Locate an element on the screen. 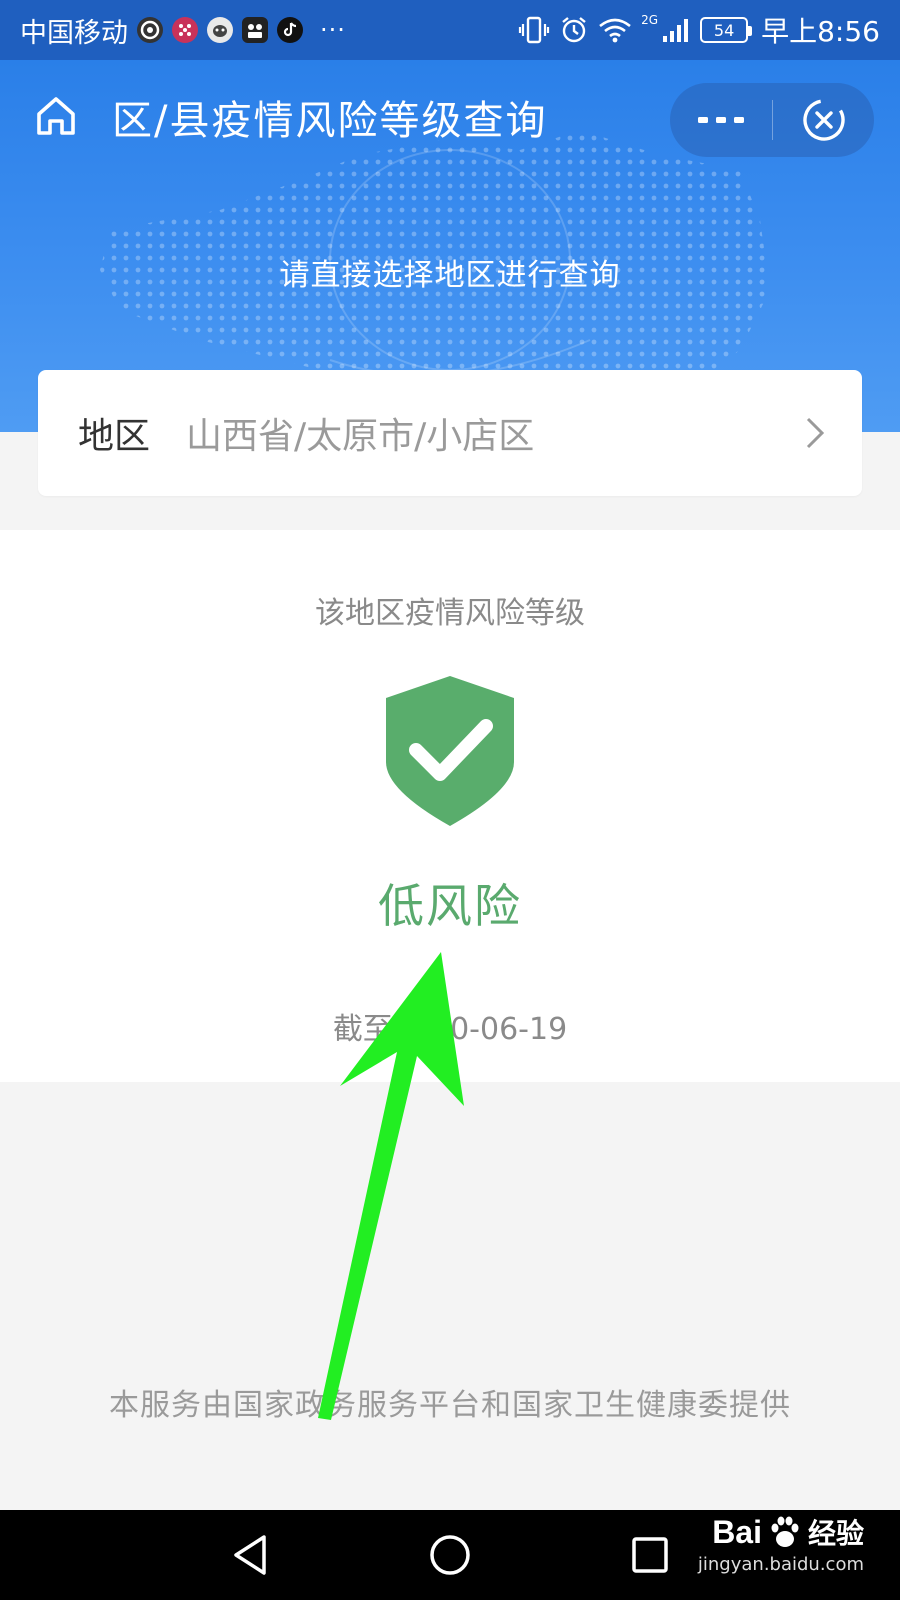  chevron-right-icon is located at coordinates (815, 433).